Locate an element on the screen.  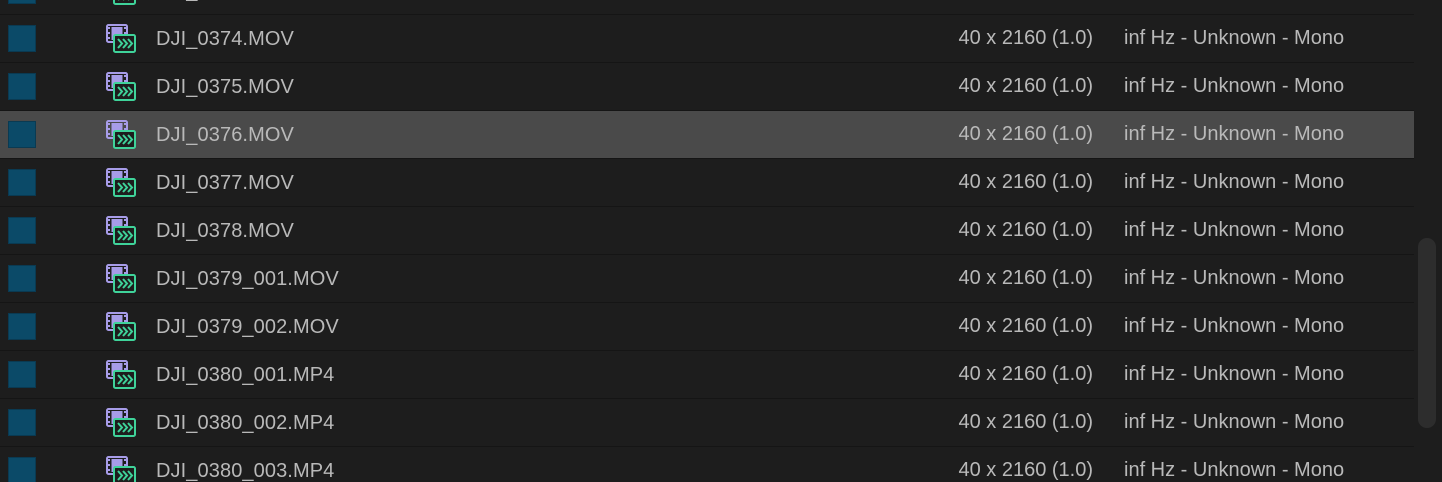
clip-name: DJI_0374.MOV is located at coordinates (225, 39).